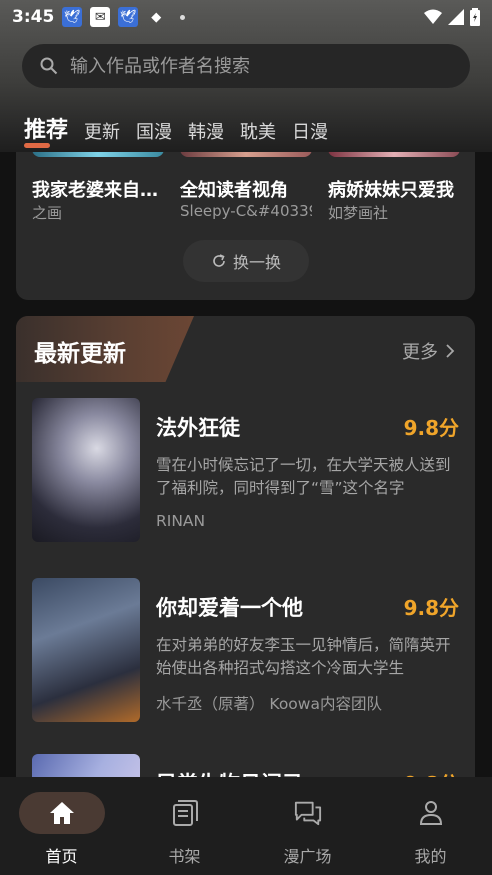  What do you see at coordinates (256, 262) in the screenshot?
I see `refresh-label: 换一换` at bounding box center [256, 262].